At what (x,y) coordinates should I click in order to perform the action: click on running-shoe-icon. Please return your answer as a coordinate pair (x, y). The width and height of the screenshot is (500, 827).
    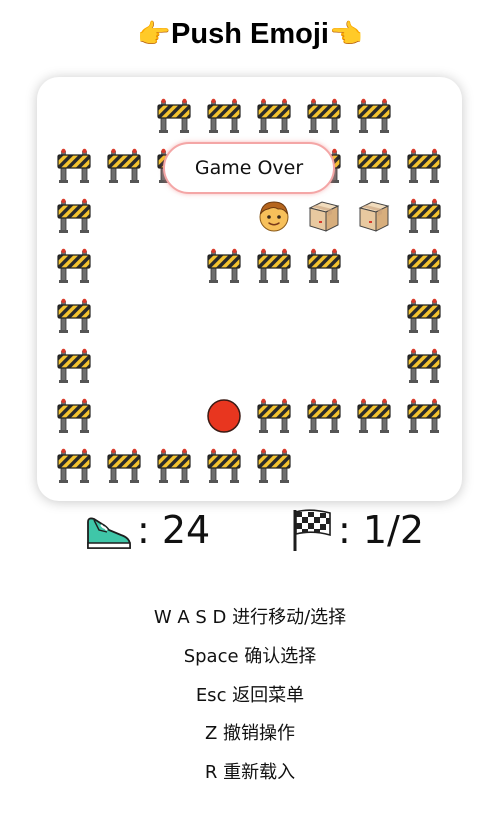
    Looking at the image, I should click on (109, 530).